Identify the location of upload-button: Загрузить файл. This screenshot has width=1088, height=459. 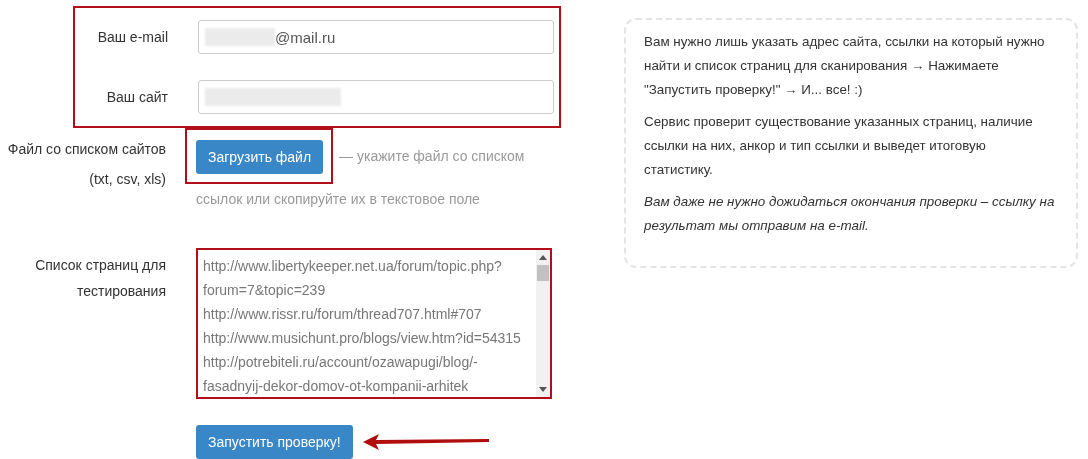
(260, 157).